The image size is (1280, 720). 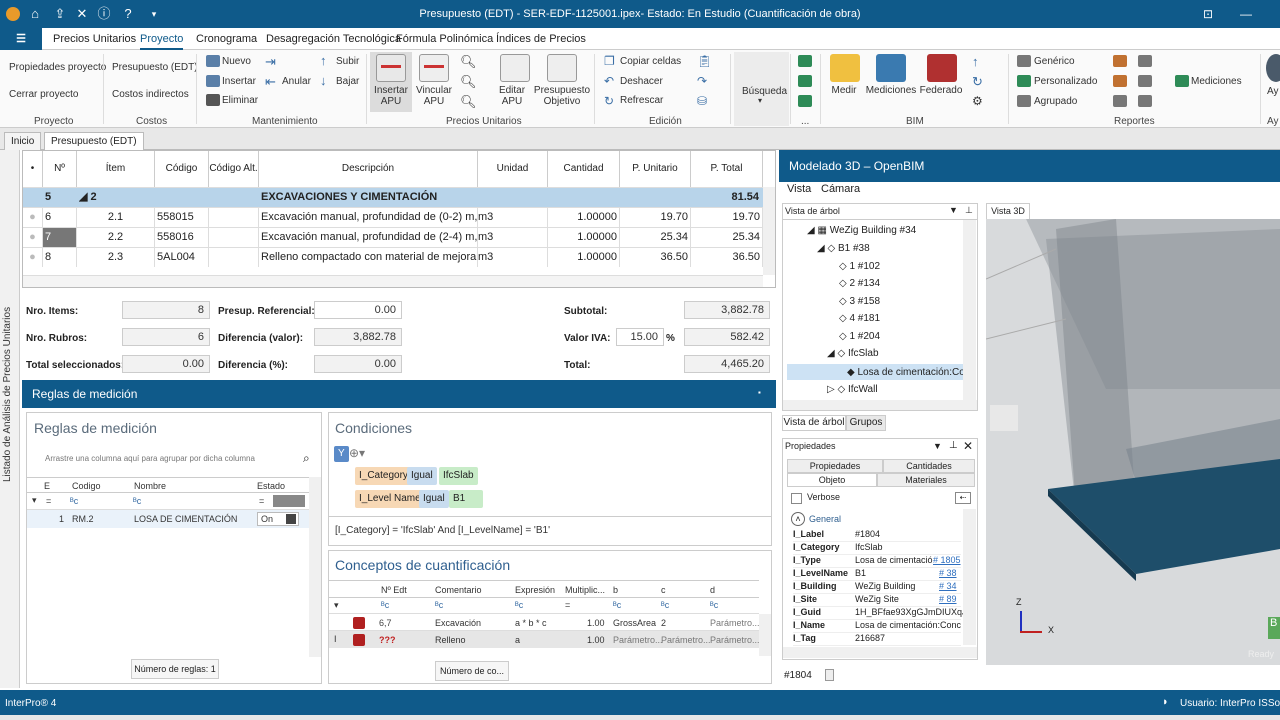 I want to click on tab-indices-precios: Índices de Precios, so click(x=541, y=39).